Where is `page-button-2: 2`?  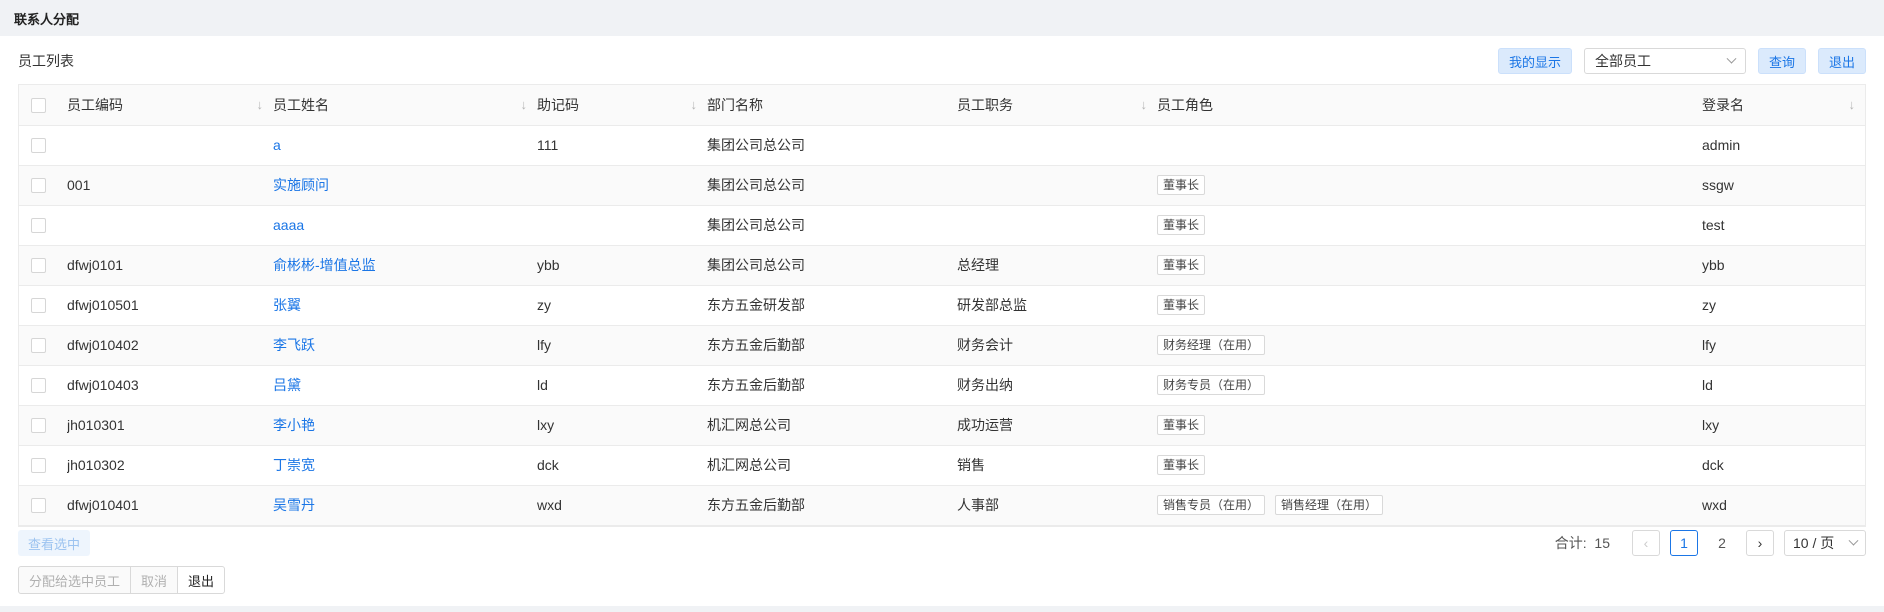
page-button-2: 2 is located at coordinates (1722, 543).